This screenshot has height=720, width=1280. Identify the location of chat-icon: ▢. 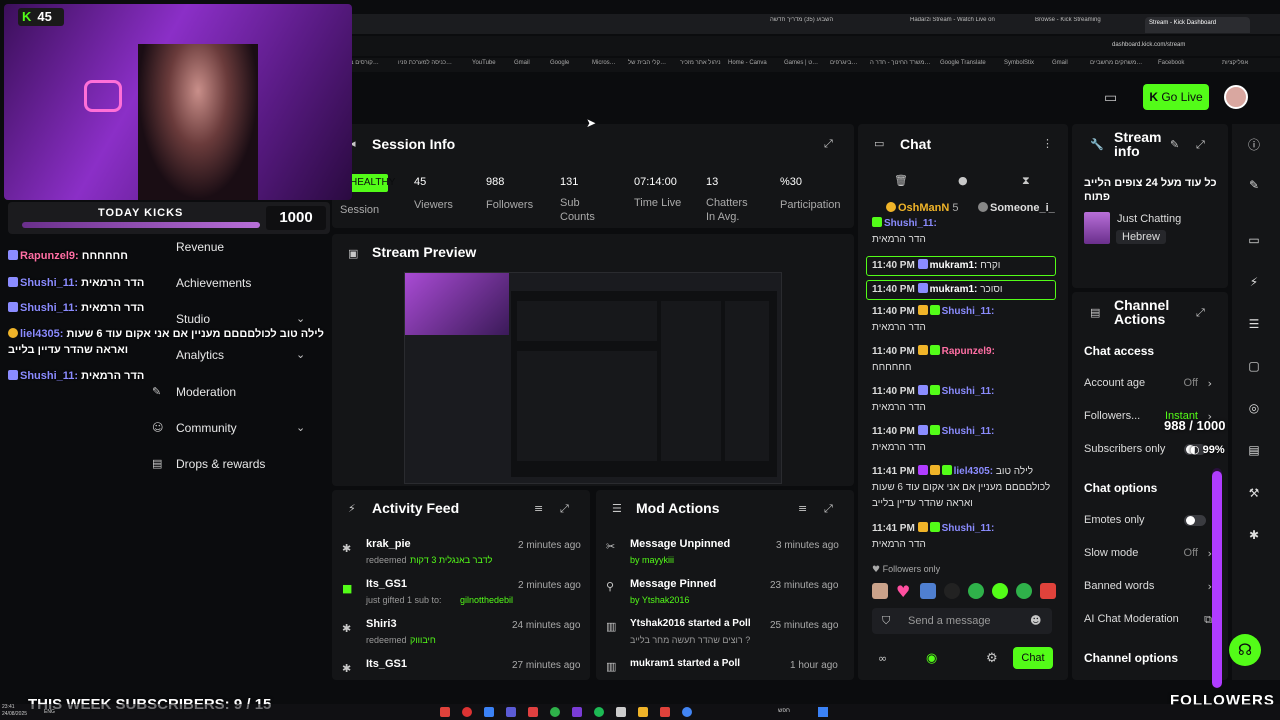
(1254, 368).